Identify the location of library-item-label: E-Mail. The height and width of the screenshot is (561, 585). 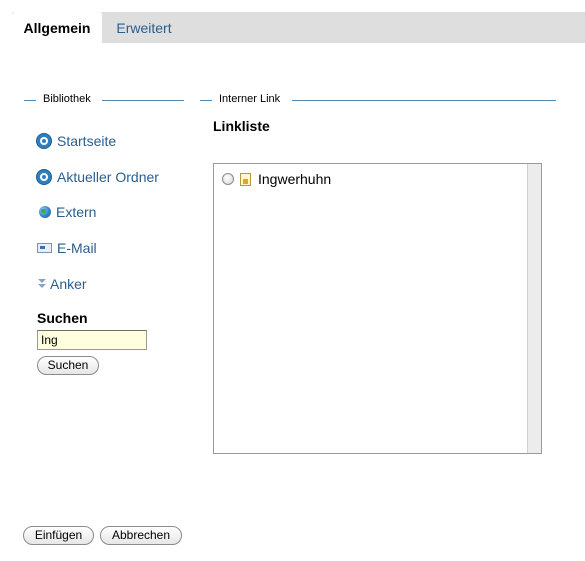
(77, 248).